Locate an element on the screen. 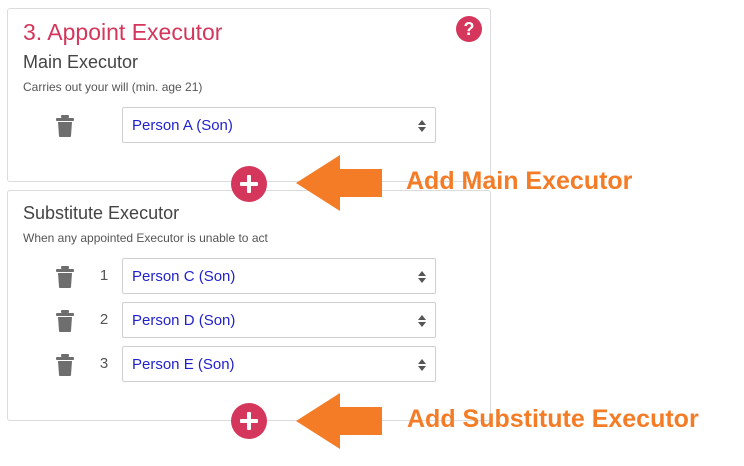  select-value: Person E (Son) is located at coordinates (183, 364).